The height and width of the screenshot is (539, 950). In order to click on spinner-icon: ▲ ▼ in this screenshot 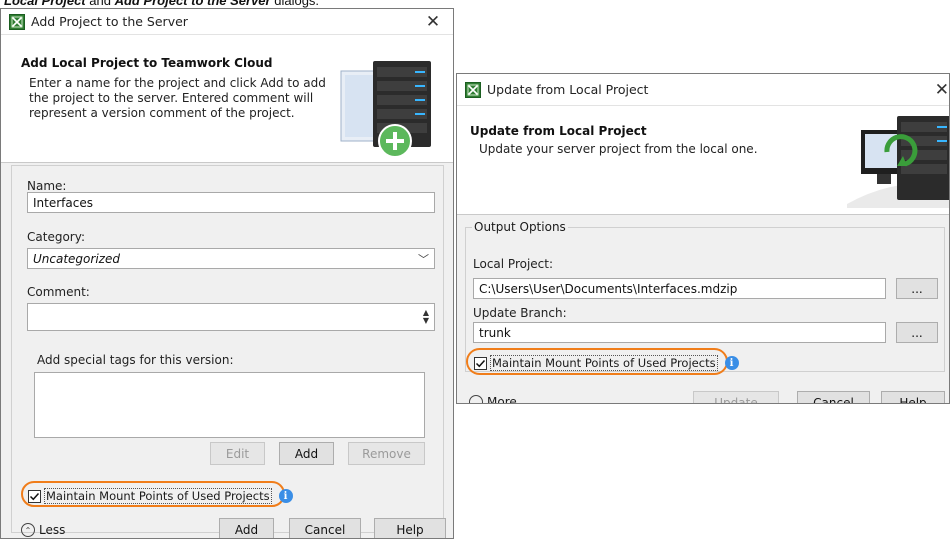, I will do `click(426, 317)`.